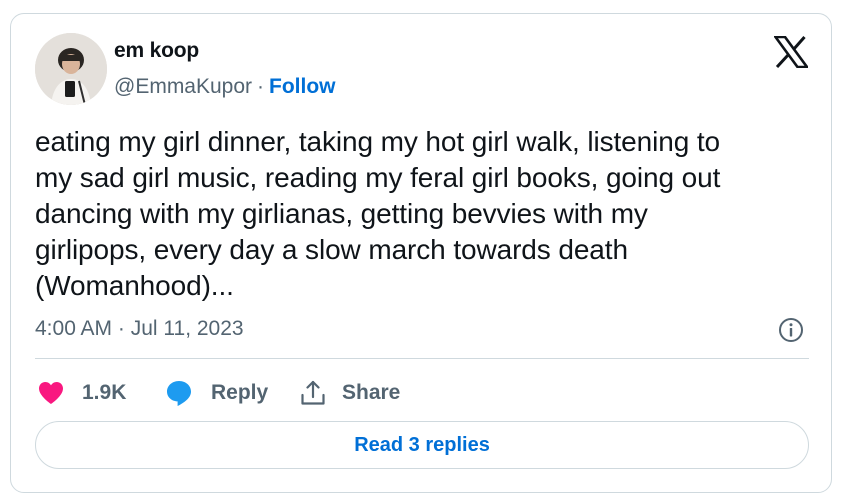 The width and height of the screenshot is (851, 493). I want to click on reply-label: Reply, so click(240, 392).